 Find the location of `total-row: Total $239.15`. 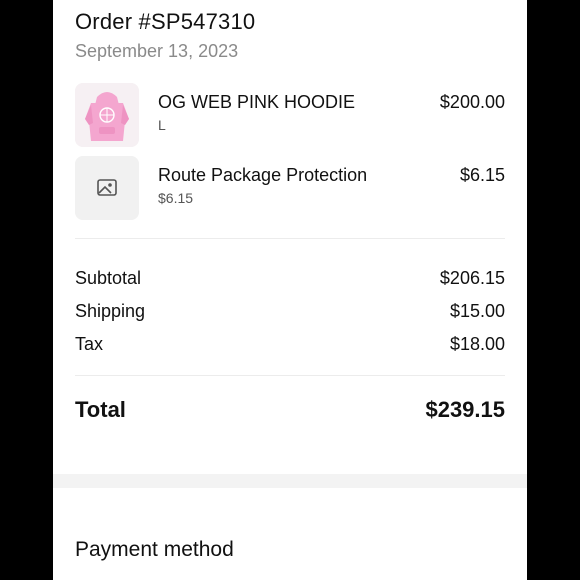

total-row: Total $239.15 is located at coordinates (290, 412).